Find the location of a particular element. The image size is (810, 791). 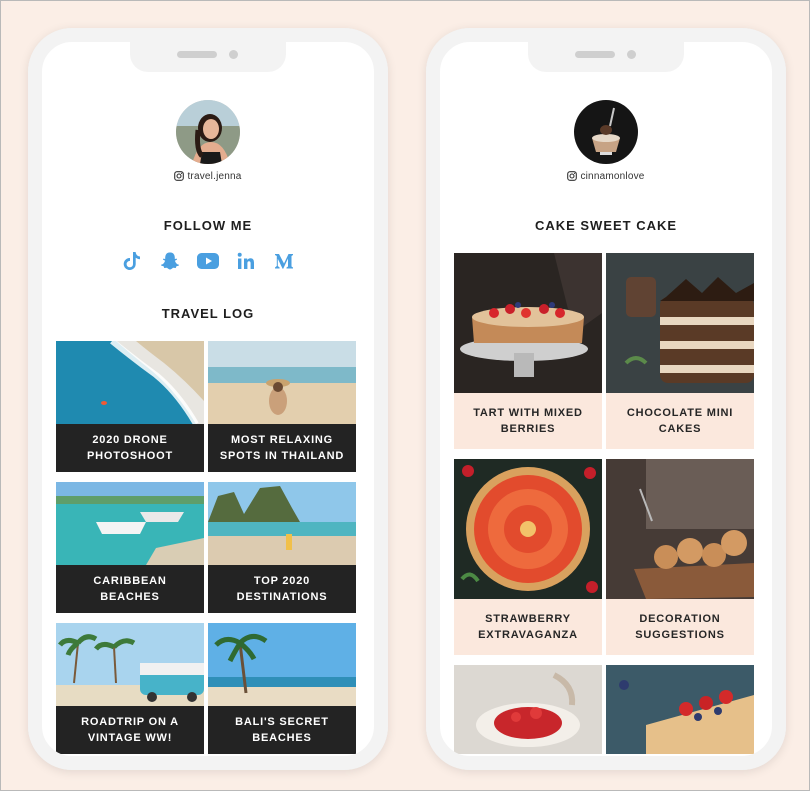

tile-caption: CHOCOLATE MINI CAKES is located at coordinates (680, 421).